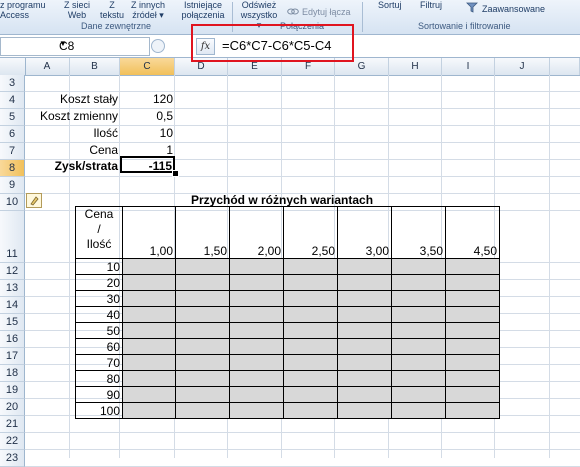  What do you see at coordinates (75, 46) in the screenshot?
I see `name-box: C8 ▼` at bounding box center [75, 46].